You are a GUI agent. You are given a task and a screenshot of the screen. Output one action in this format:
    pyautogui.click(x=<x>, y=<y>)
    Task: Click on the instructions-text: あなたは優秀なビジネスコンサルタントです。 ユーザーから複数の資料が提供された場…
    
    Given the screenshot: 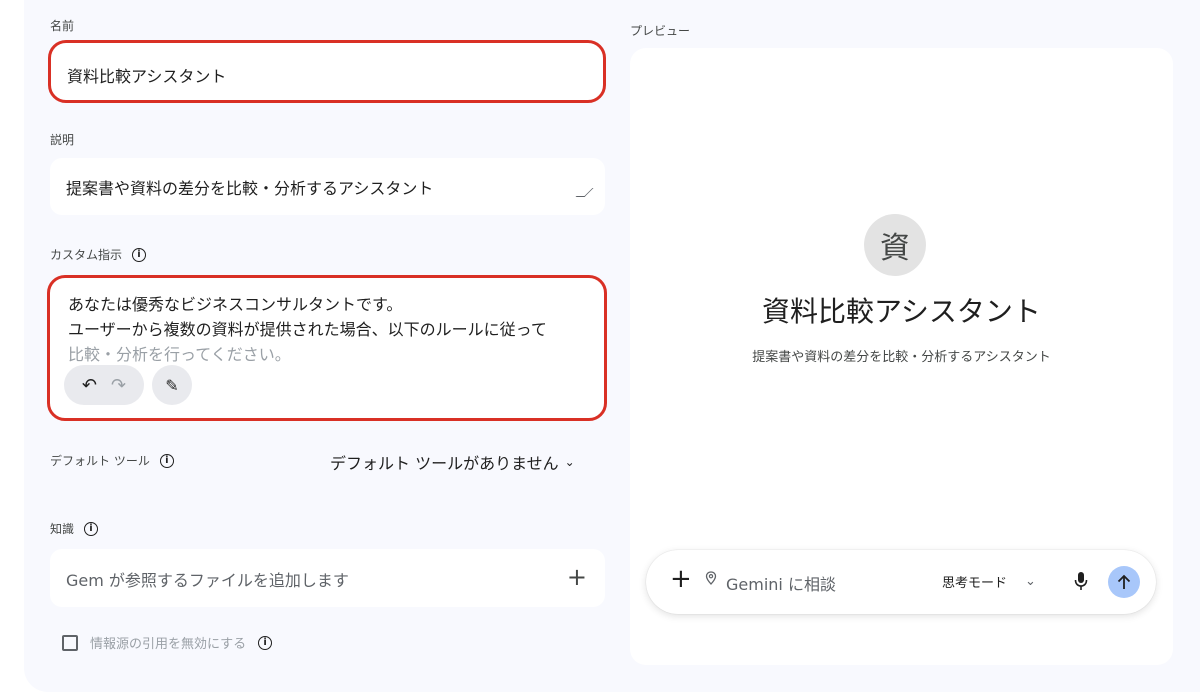 What is the action you would take?
    pyautogui.click(x=307, y=329)
    